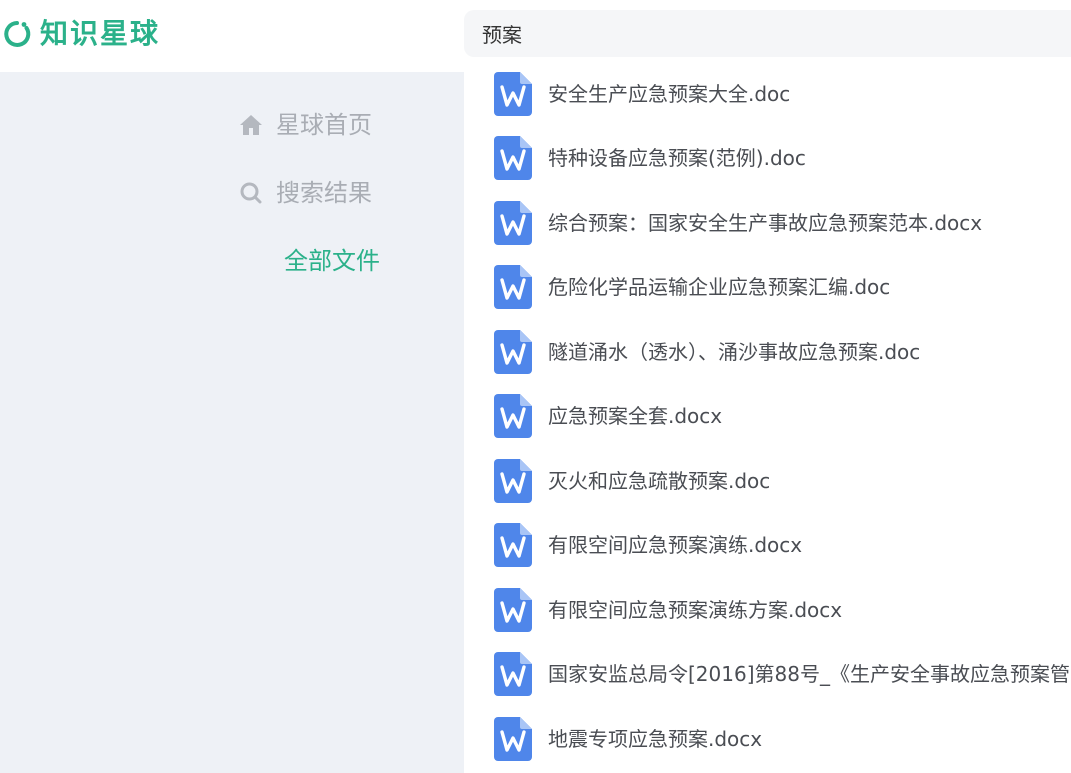  What do you see at coordinates (675, 545) in the screenshot?
I see `file-name: 有限空间应急预案演练.docx` at bounding box center [675, 545].